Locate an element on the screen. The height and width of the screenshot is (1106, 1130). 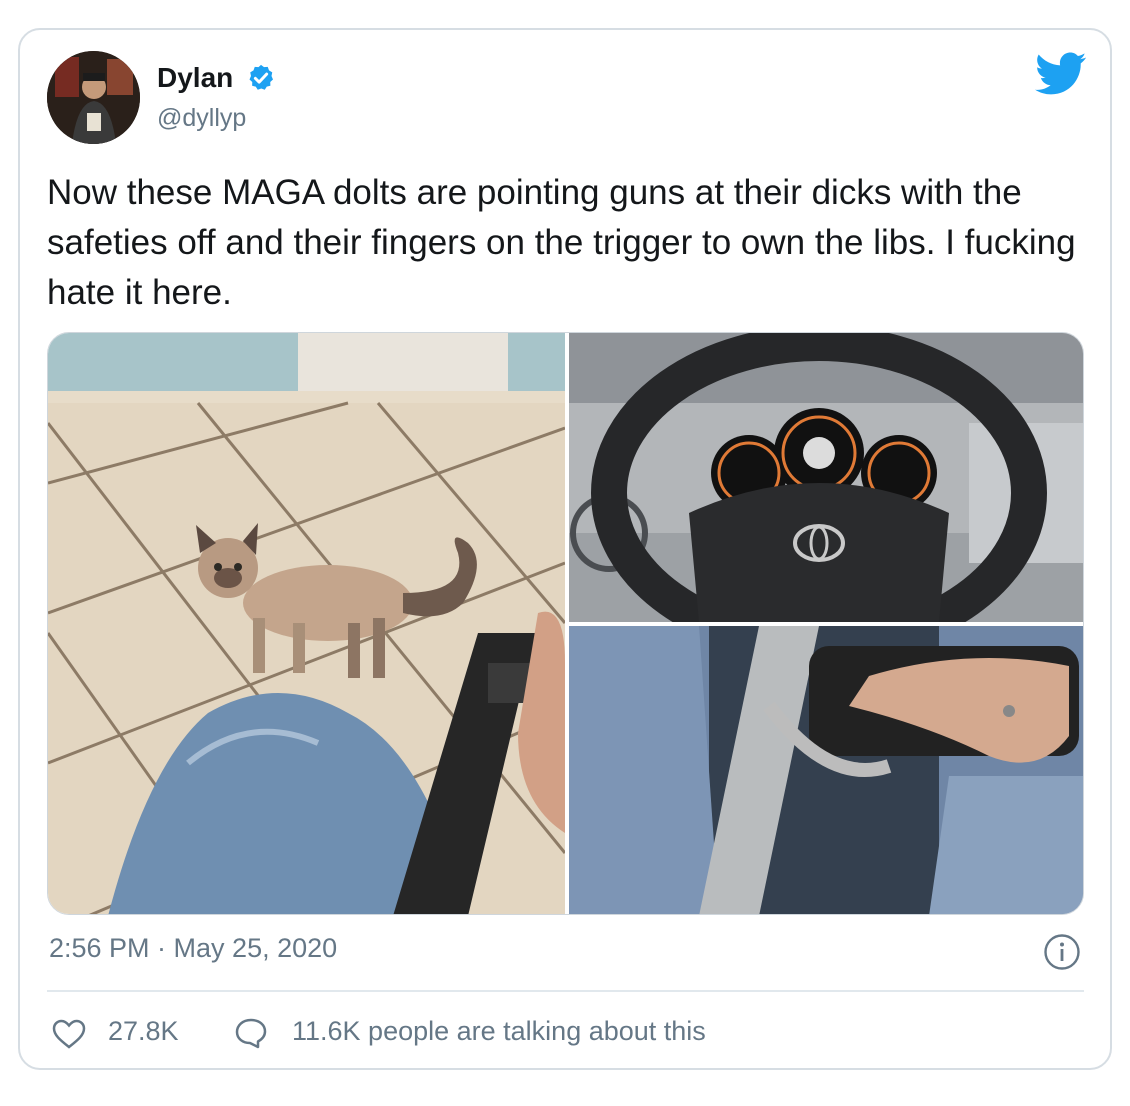
like-count: 27.8K is located at coordinates (143, 1031).